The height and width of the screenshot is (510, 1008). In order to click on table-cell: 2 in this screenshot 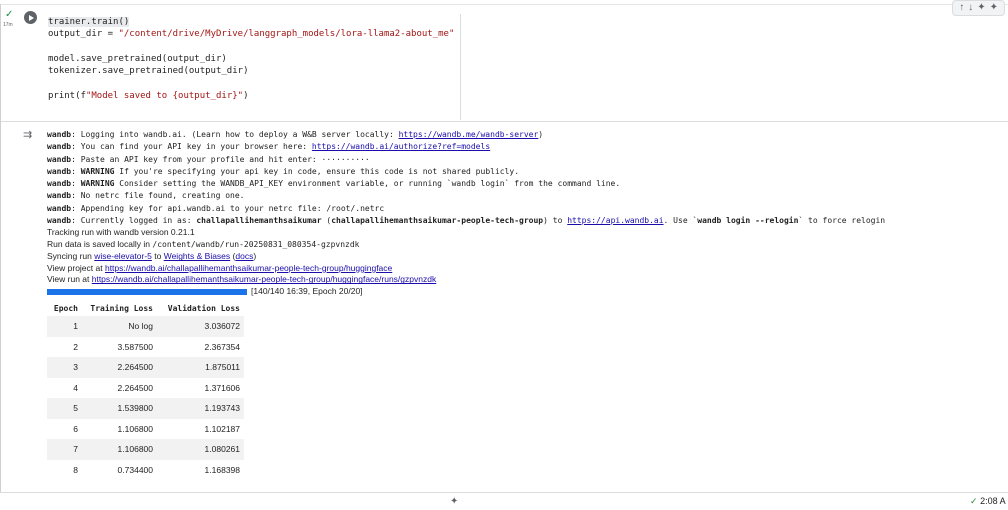, I will do `click(75, 346)`.